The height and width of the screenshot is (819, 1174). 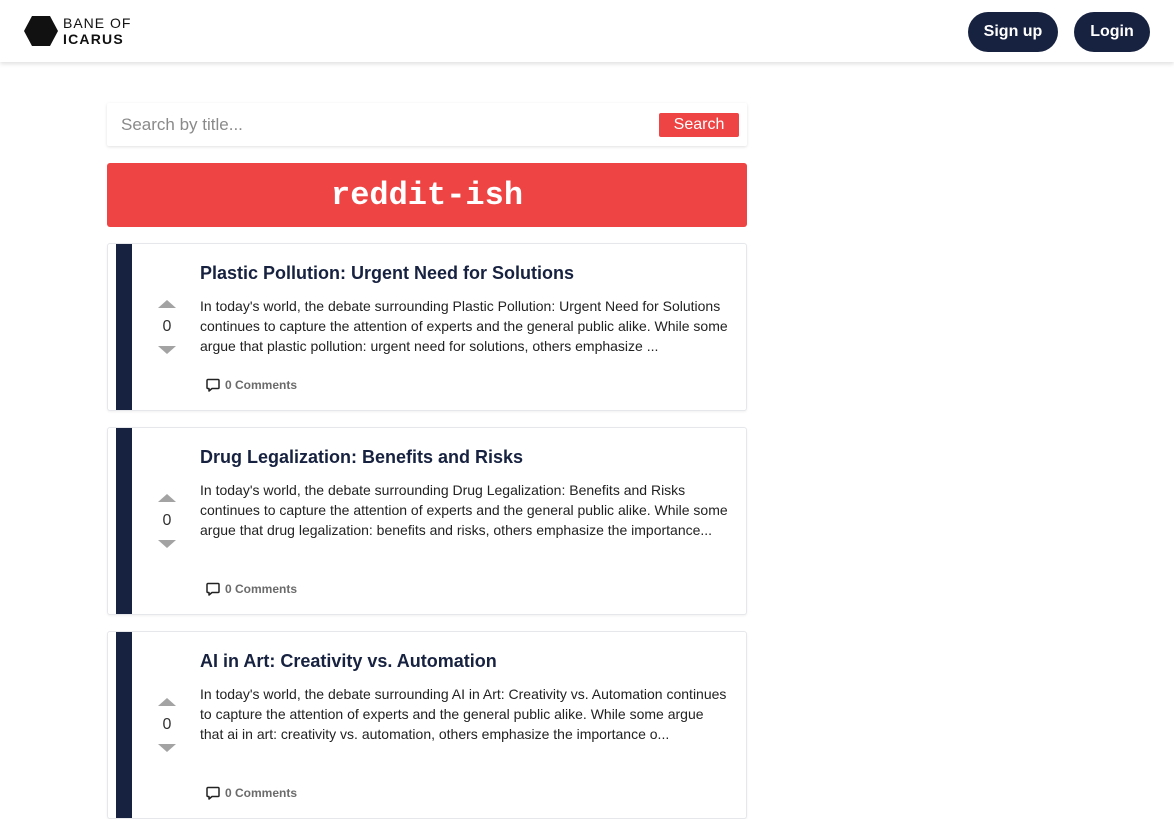 What do you see at coordinates (587, 31) in the screenshot?
I see `navbar: BANE OF ICARUS Sign up Login` at bounding box center [587, 31].